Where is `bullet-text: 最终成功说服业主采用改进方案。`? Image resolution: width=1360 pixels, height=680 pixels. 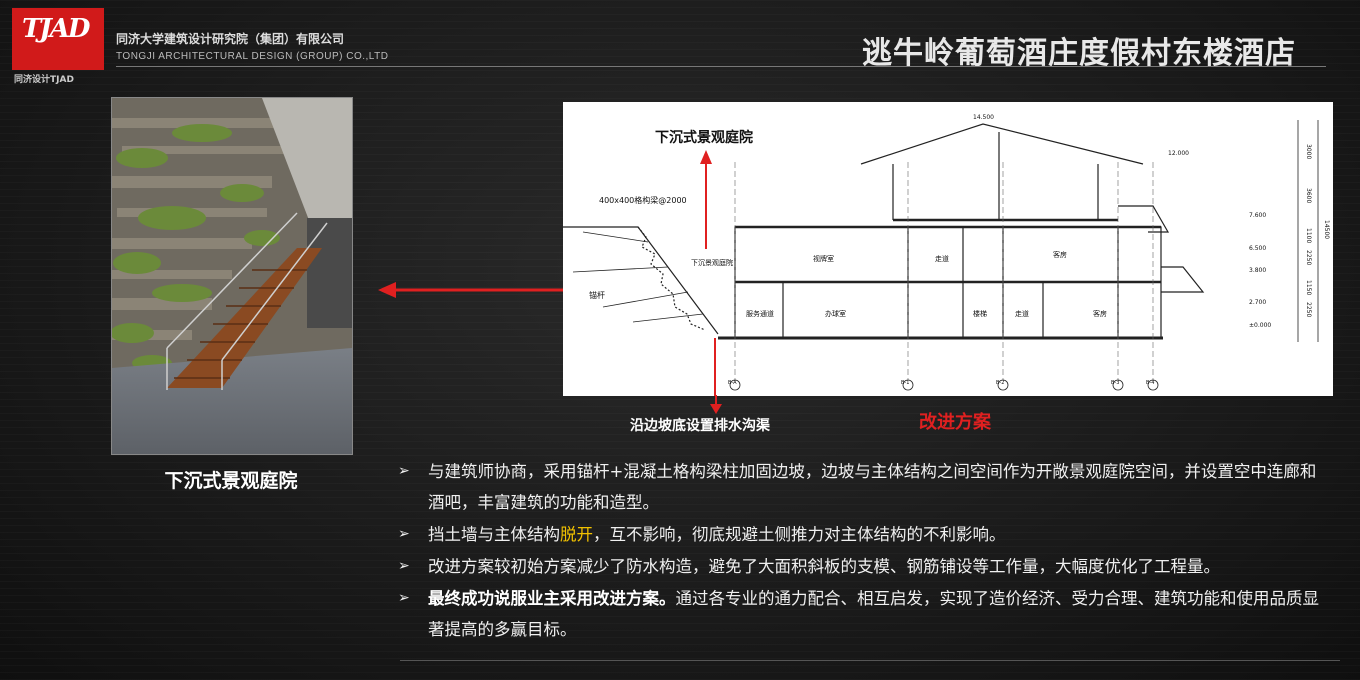 bullet-text: 最终成功说服业主采用改进方案。 is located at coordinates (552, 598).